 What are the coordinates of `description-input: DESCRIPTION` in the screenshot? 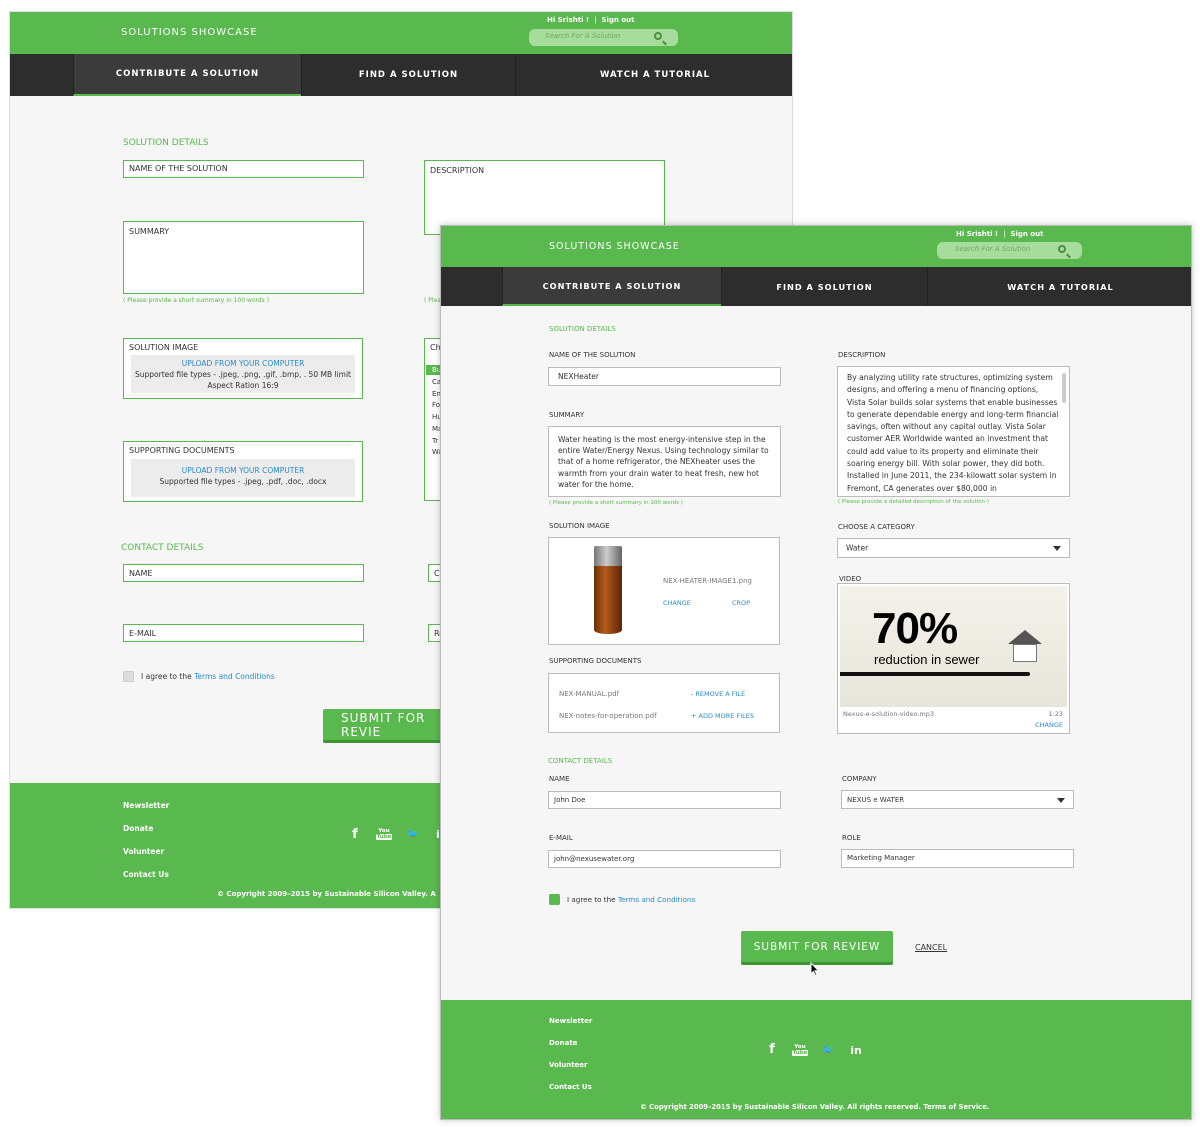 It's located at (544, 197).